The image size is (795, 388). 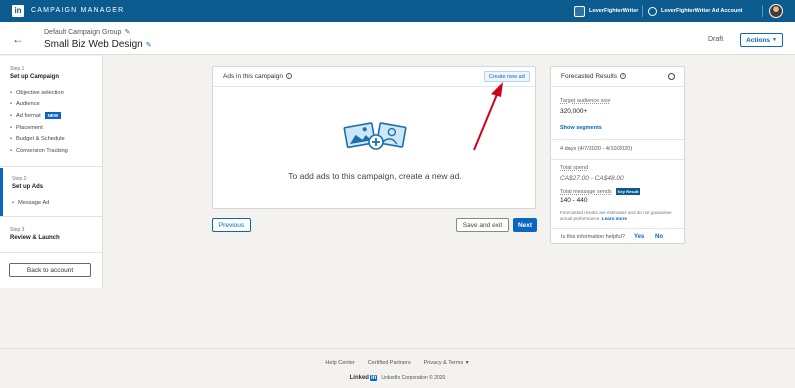 I want to click on account-switcher: LoverFighterWriter, so click(x=606, y=11).